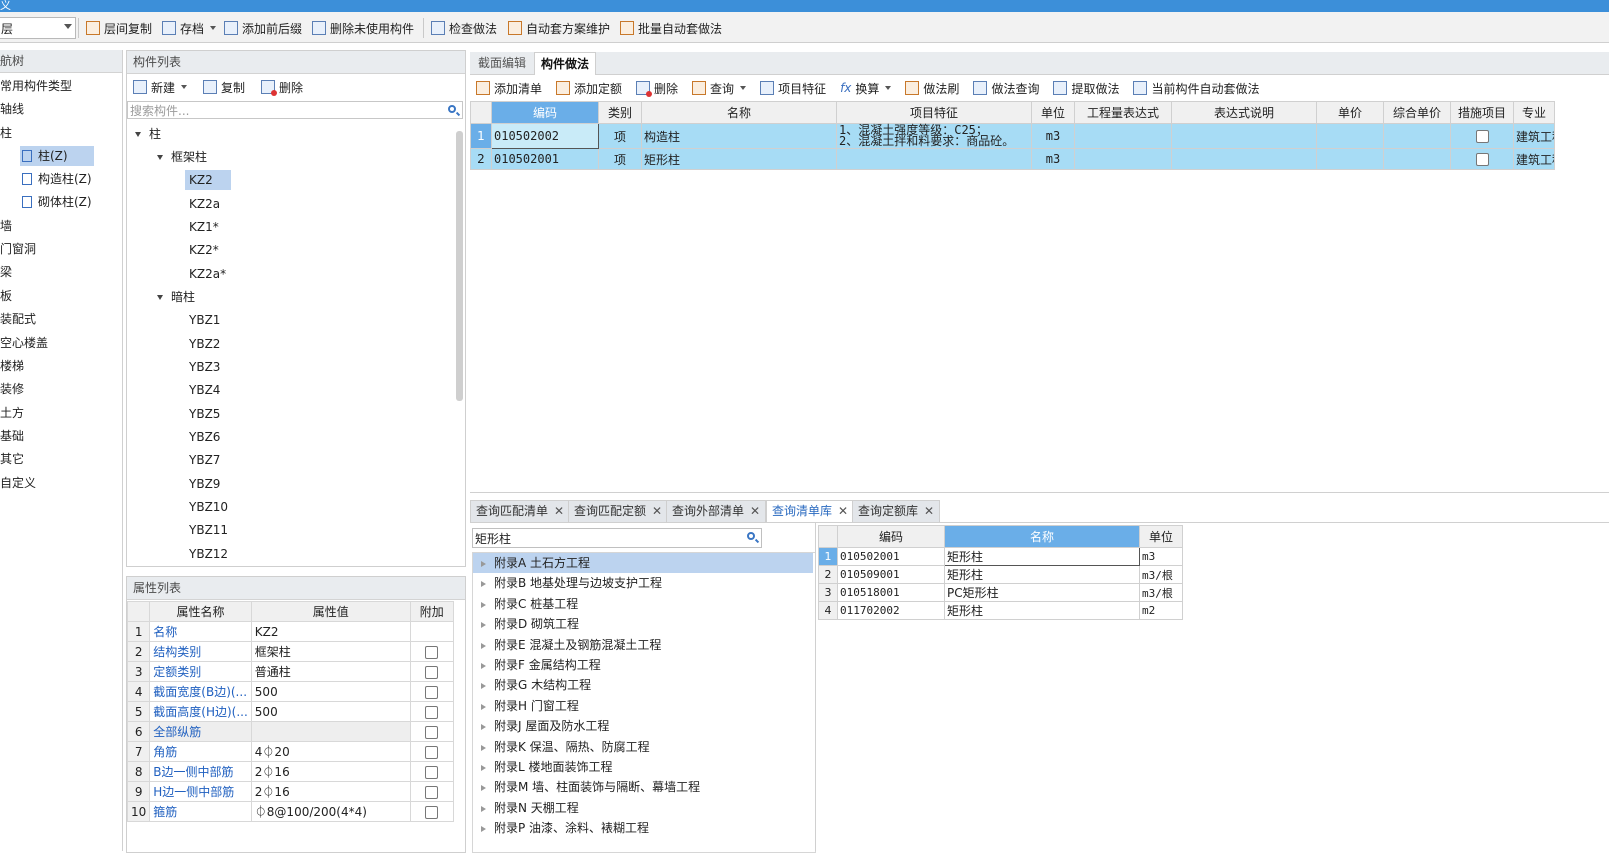  I want to click on copy-between-floors-button: 层间复制, so click(119, 28).